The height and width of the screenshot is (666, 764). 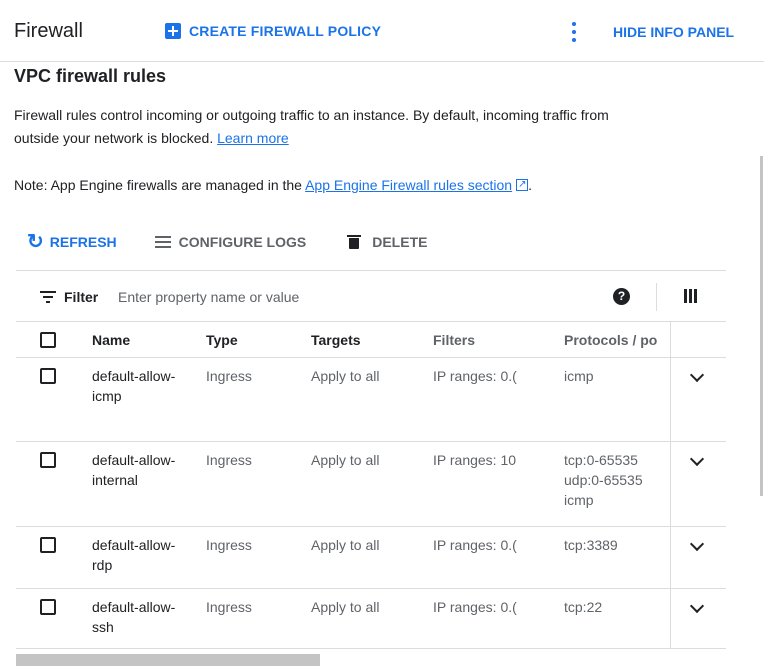 What do you see at coordinates (137, 386) in the screenshot?
I see `rule-name: default-allow-icmp` at bounding box center [137, 386].